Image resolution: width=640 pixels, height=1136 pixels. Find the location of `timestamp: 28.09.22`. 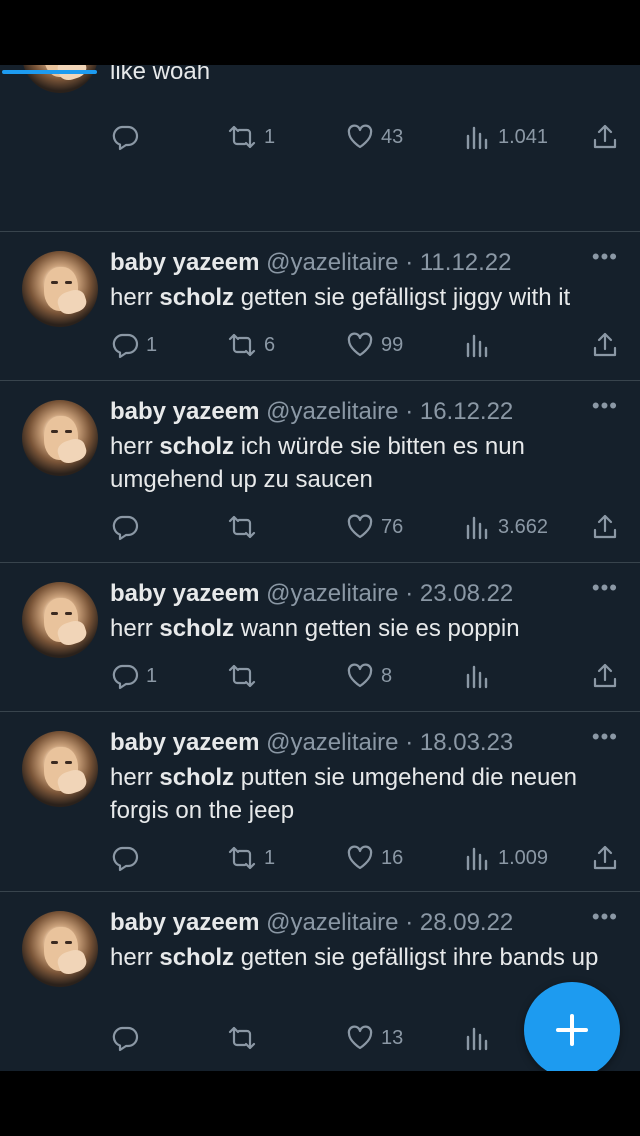

timestamp: 28.09.22 is located at coordinates (466, 922).